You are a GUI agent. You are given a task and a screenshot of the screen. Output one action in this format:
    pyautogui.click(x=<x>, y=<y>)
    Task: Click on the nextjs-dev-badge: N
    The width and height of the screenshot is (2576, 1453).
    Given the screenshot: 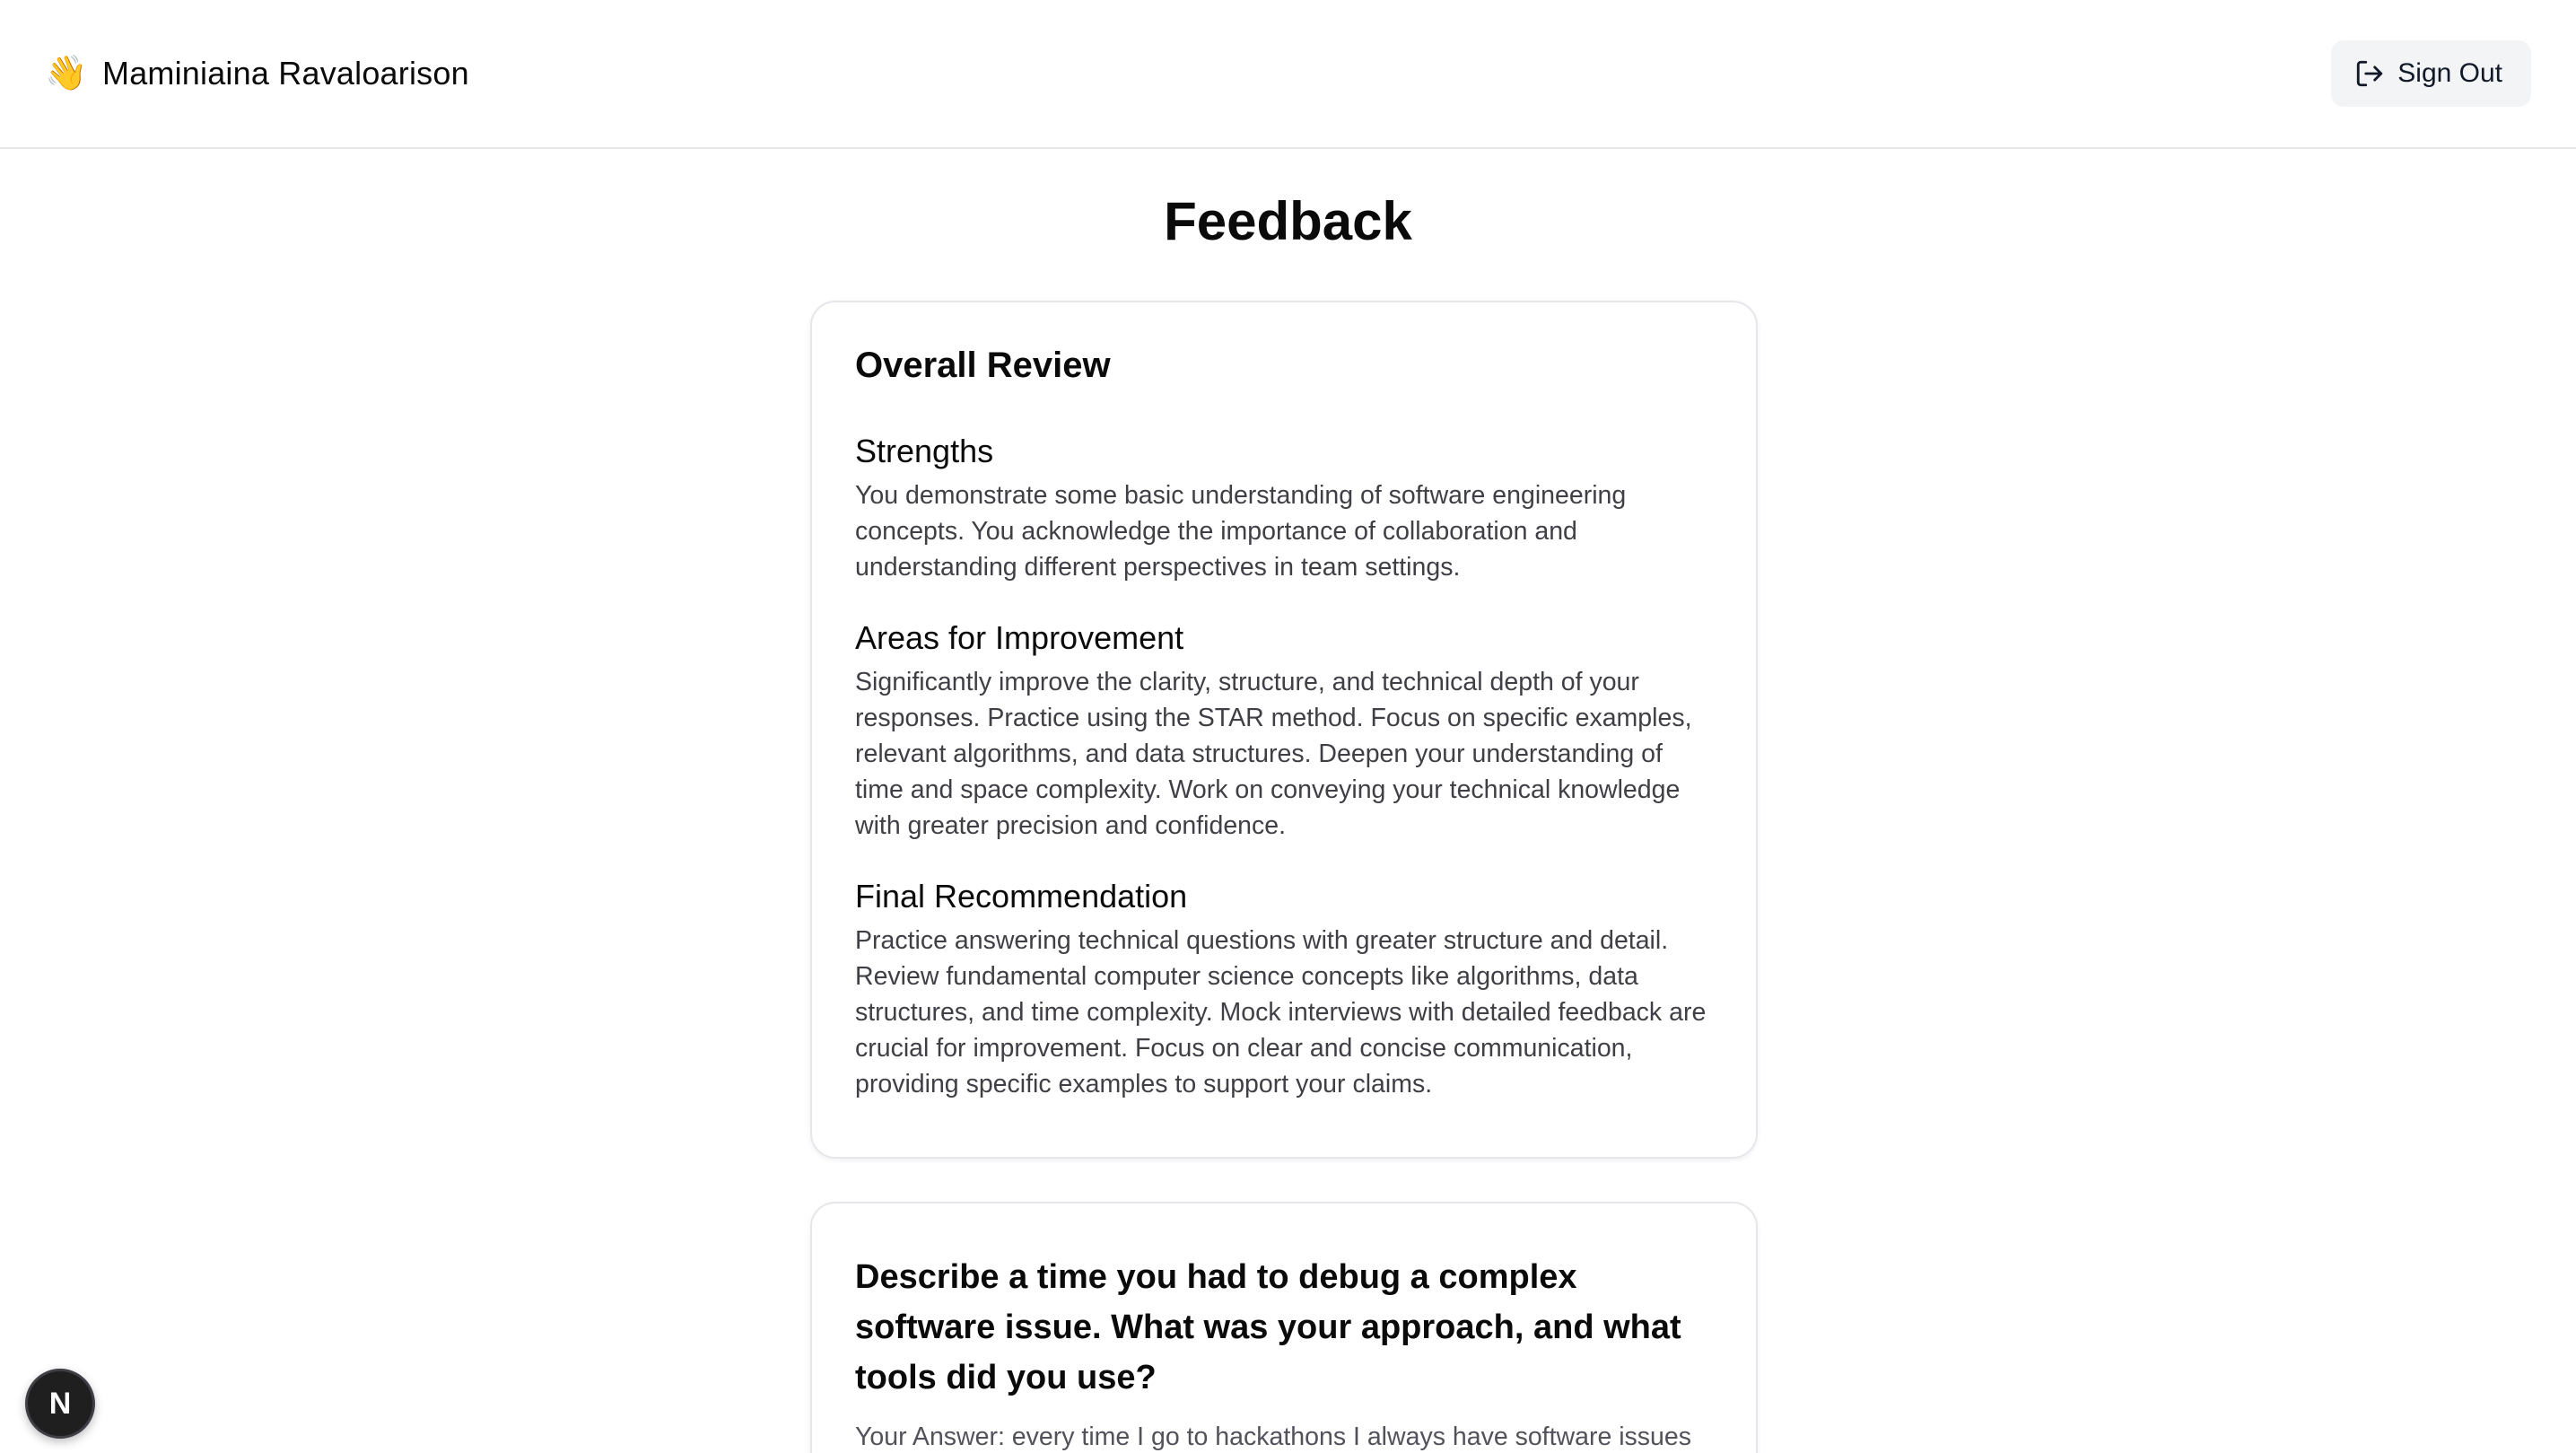 What is the action you would take?
    pyautogui.click(x=60, y=1404)
    